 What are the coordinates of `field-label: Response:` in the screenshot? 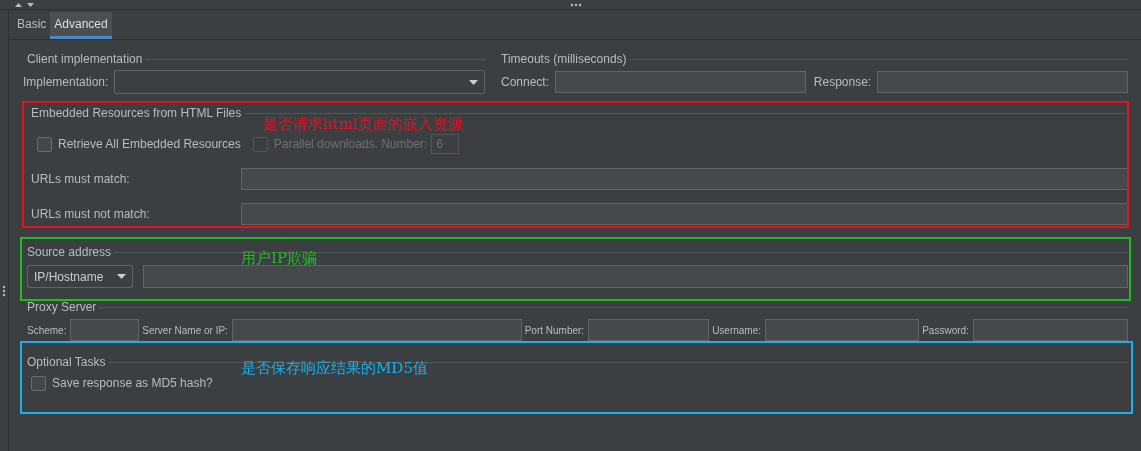 It's located at (842, 82).